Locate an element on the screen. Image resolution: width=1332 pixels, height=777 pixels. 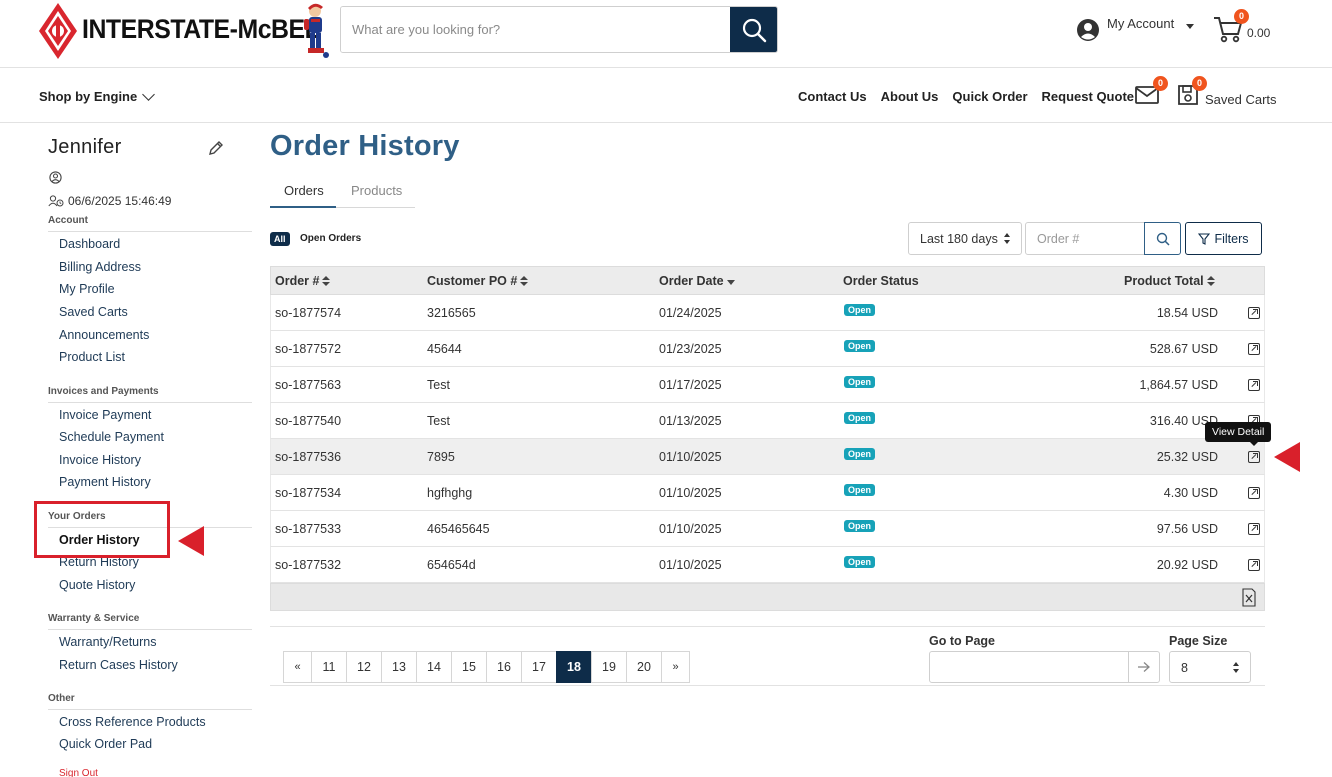
col-product-total: Product Total is located at coordinates (1169, 281).